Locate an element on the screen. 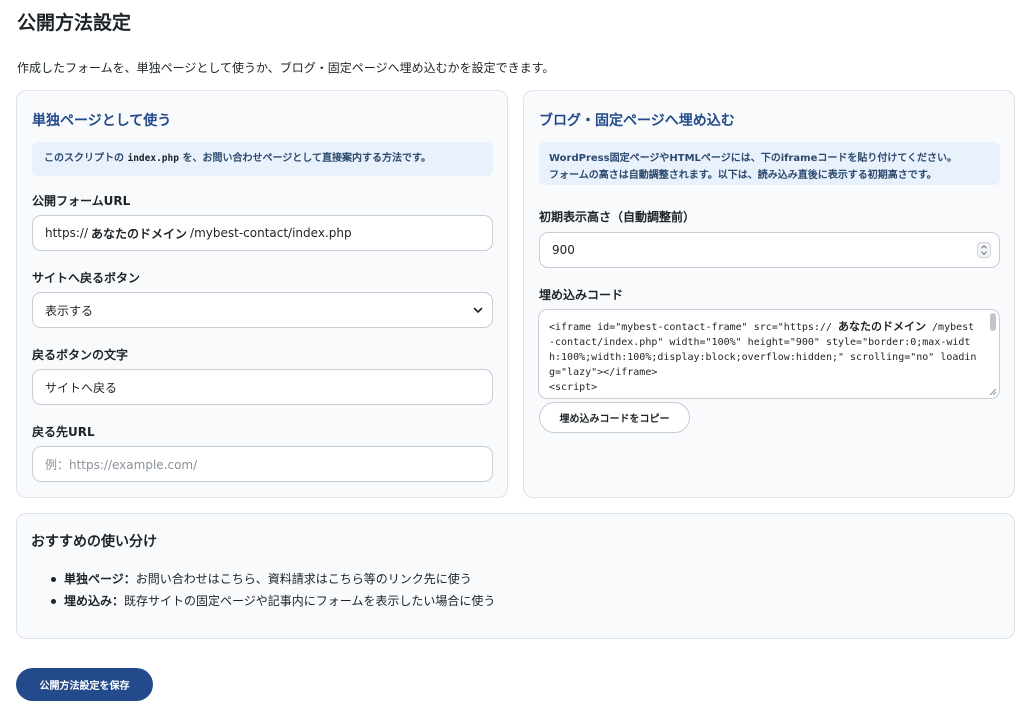 The height and width of the screenshot is (713, 1024). back-url-label: 戻る先URL is located at coordinates (63, 432).